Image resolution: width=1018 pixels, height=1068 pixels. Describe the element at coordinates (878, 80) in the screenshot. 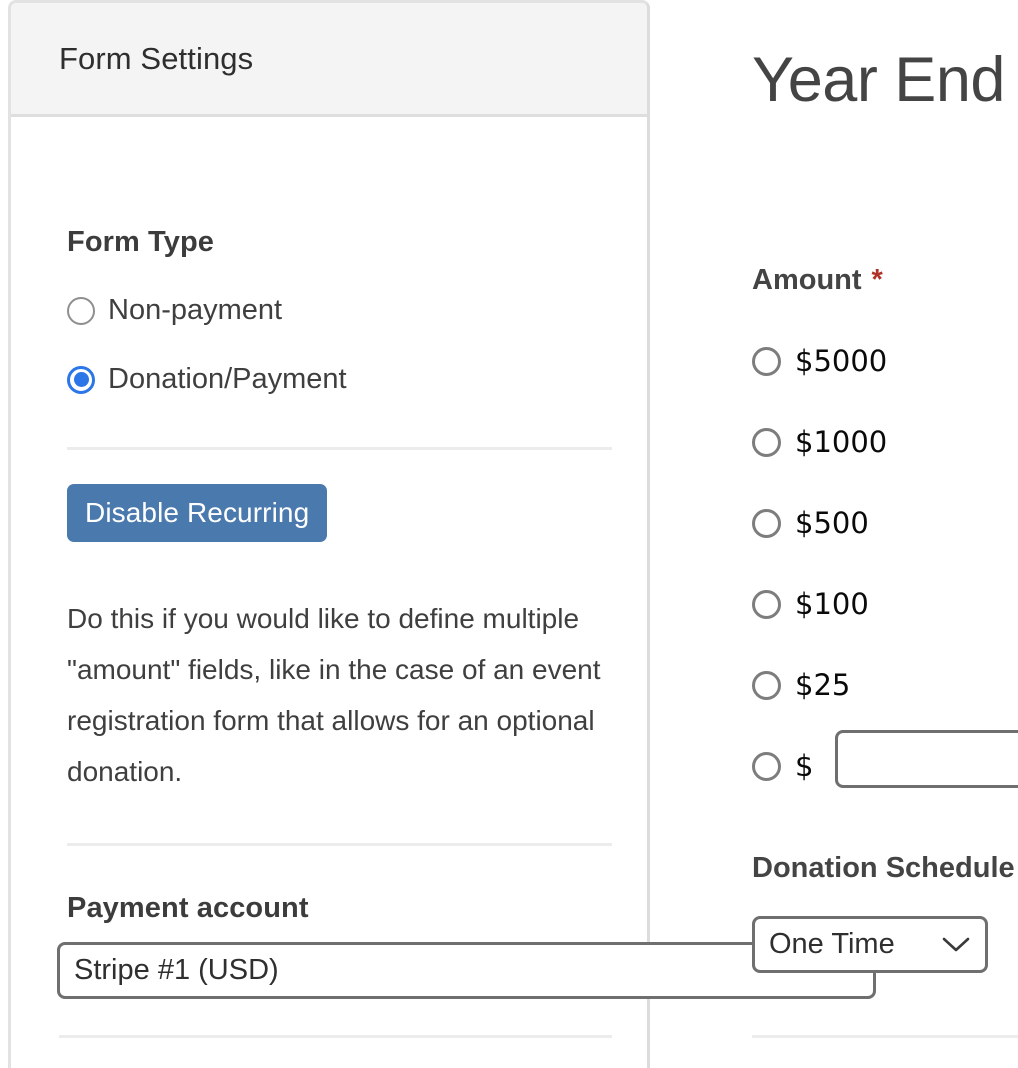

I see `form-preview-title: Year End` at that location.